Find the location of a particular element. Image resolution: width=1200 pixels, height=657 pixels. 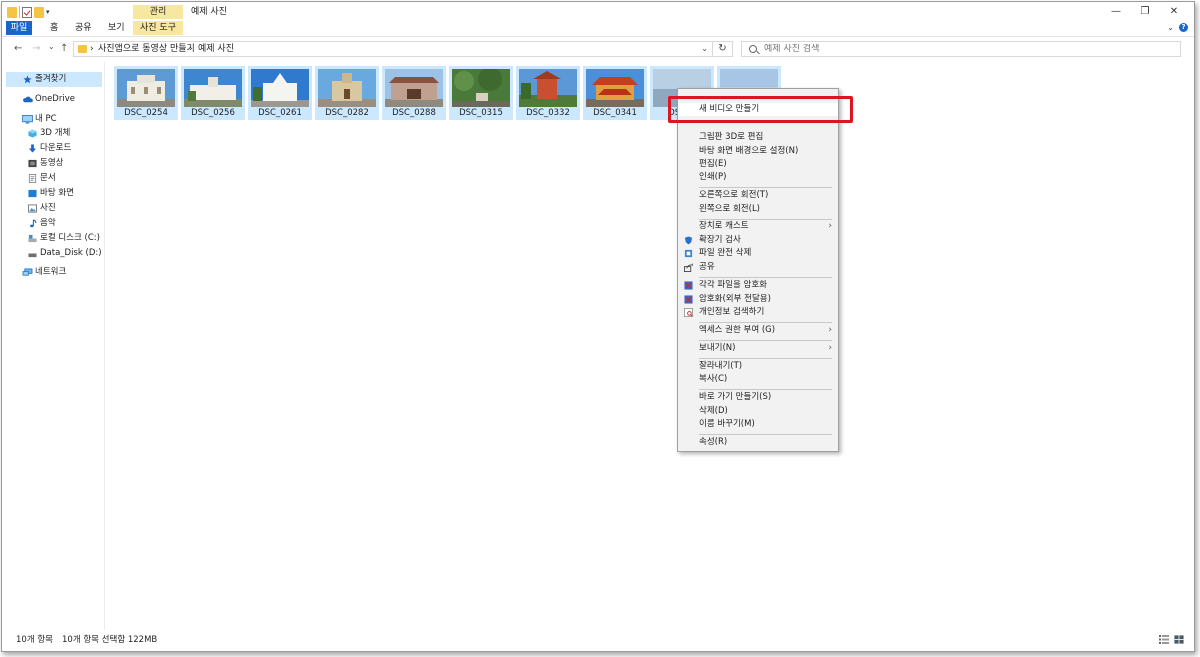

menu-item-privacy-search: 개인정보 검색하기 is located at coordinates (758, 312).